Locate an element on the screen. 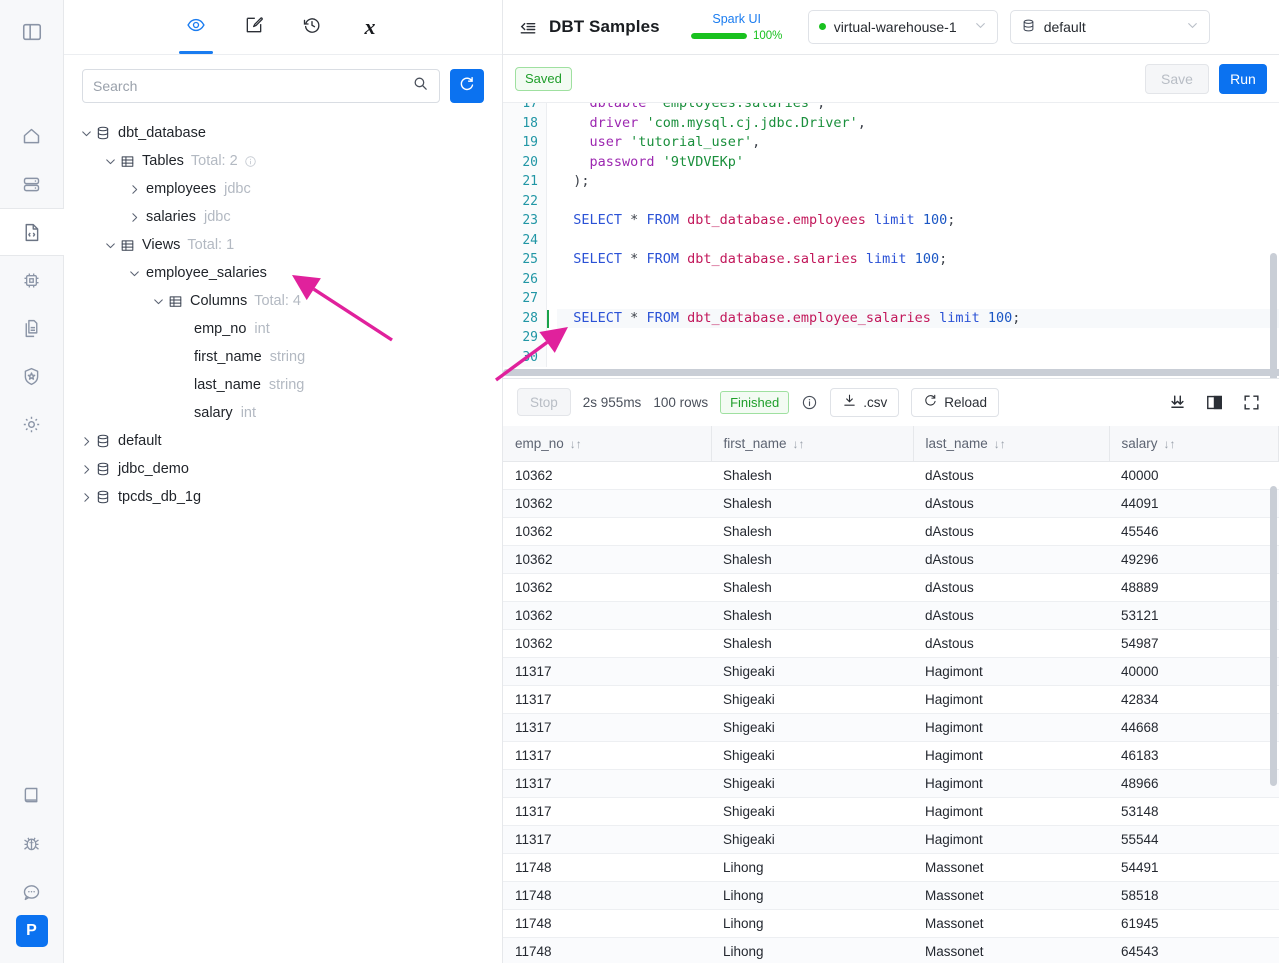 The width and height of the screenshot is (1279, 963). spark-ui-link: Spark UI is located at coordinates (736, 19).